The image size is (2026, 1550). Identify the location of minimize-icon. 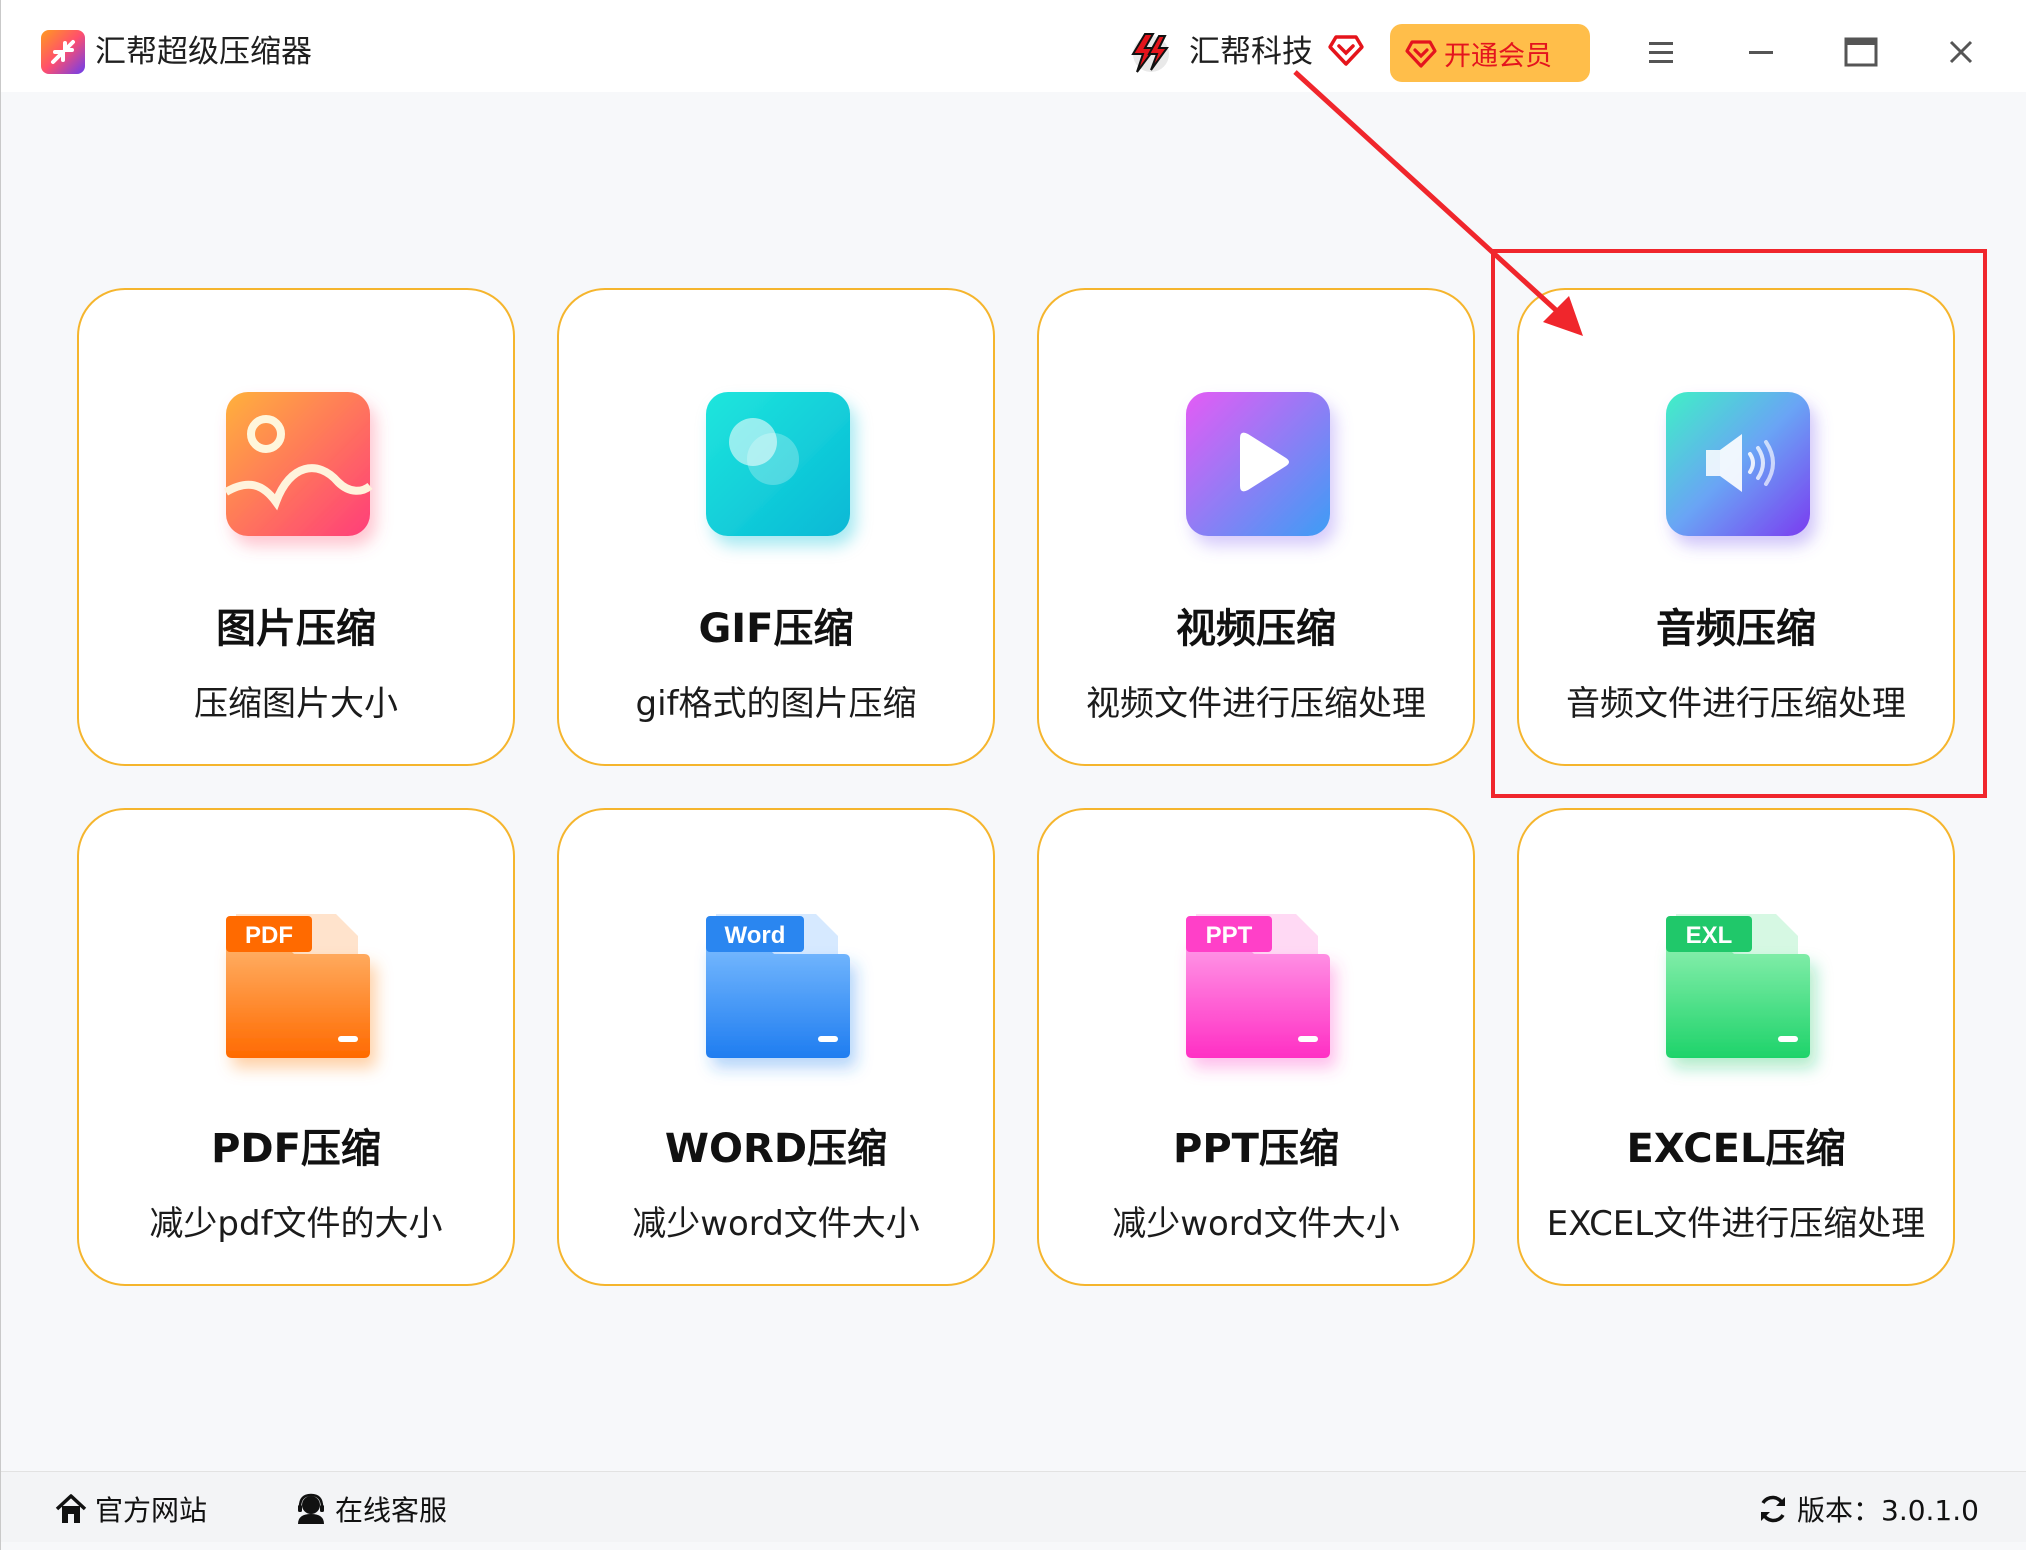
(1761, 52).